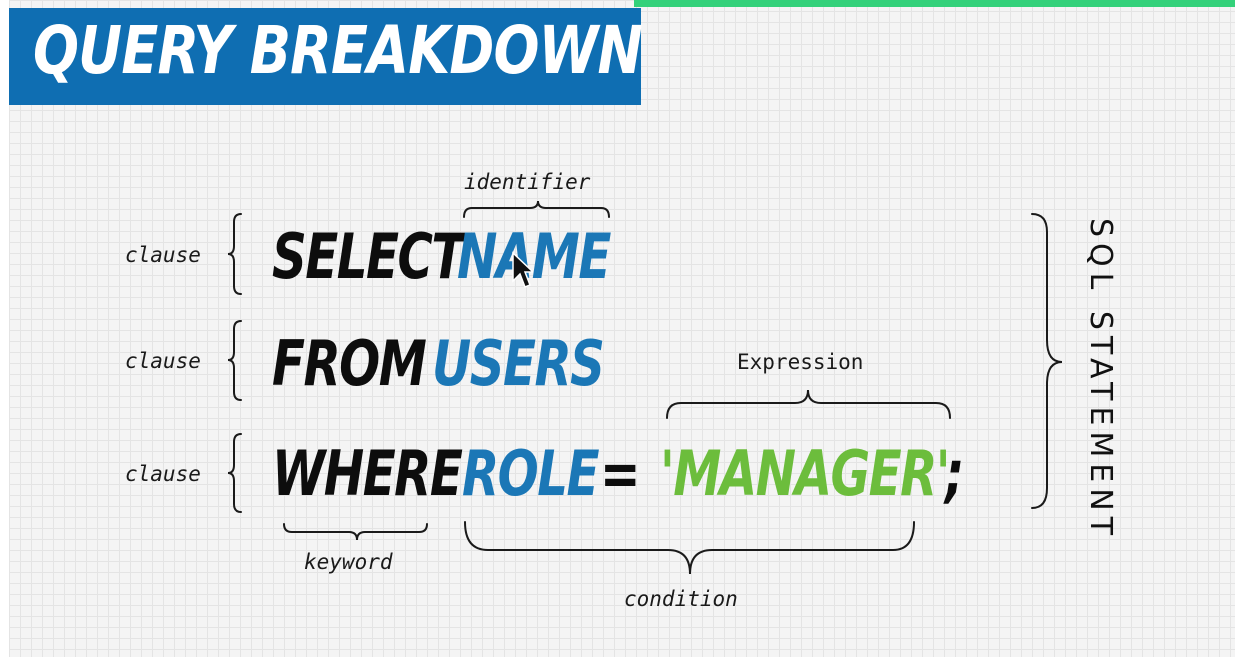 The width and height of the screenshot is (1235, 657). What do you see at coordinates (234, 254) in the screenshot?
I see `clause-brace-select` at bounding box center [234, 254].